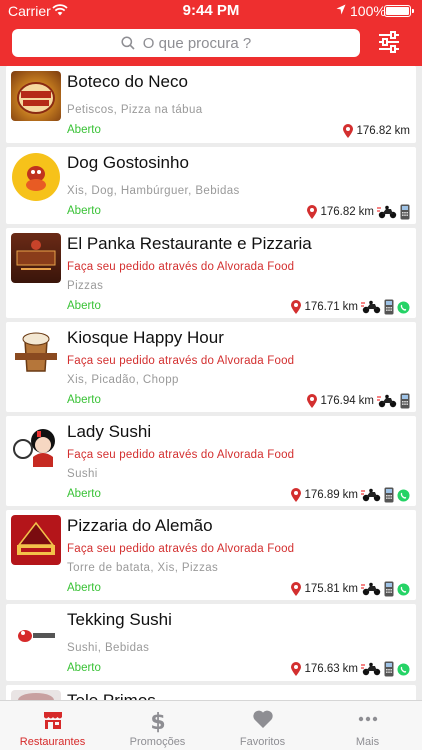 This screenshot has width=422, height=750. What do you see at coordinates (128, 162) in the screenshot?
I see `restaurant-name: Dog Gostosinho` at bounding box center [128, 162].